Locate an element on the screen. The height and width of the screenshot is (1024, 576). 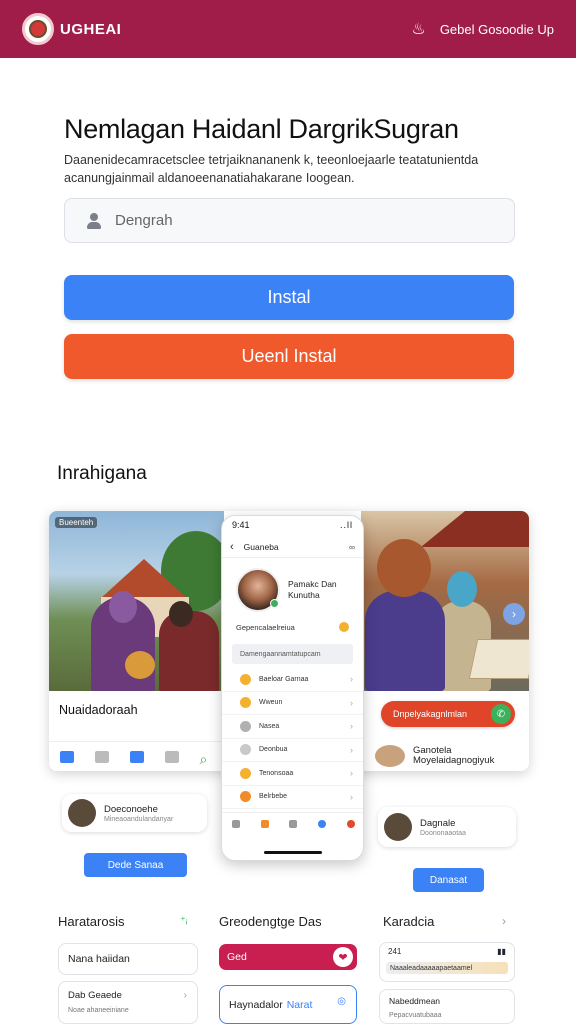
signal-icon: ▮▮ is located at coordinates (501, 951).